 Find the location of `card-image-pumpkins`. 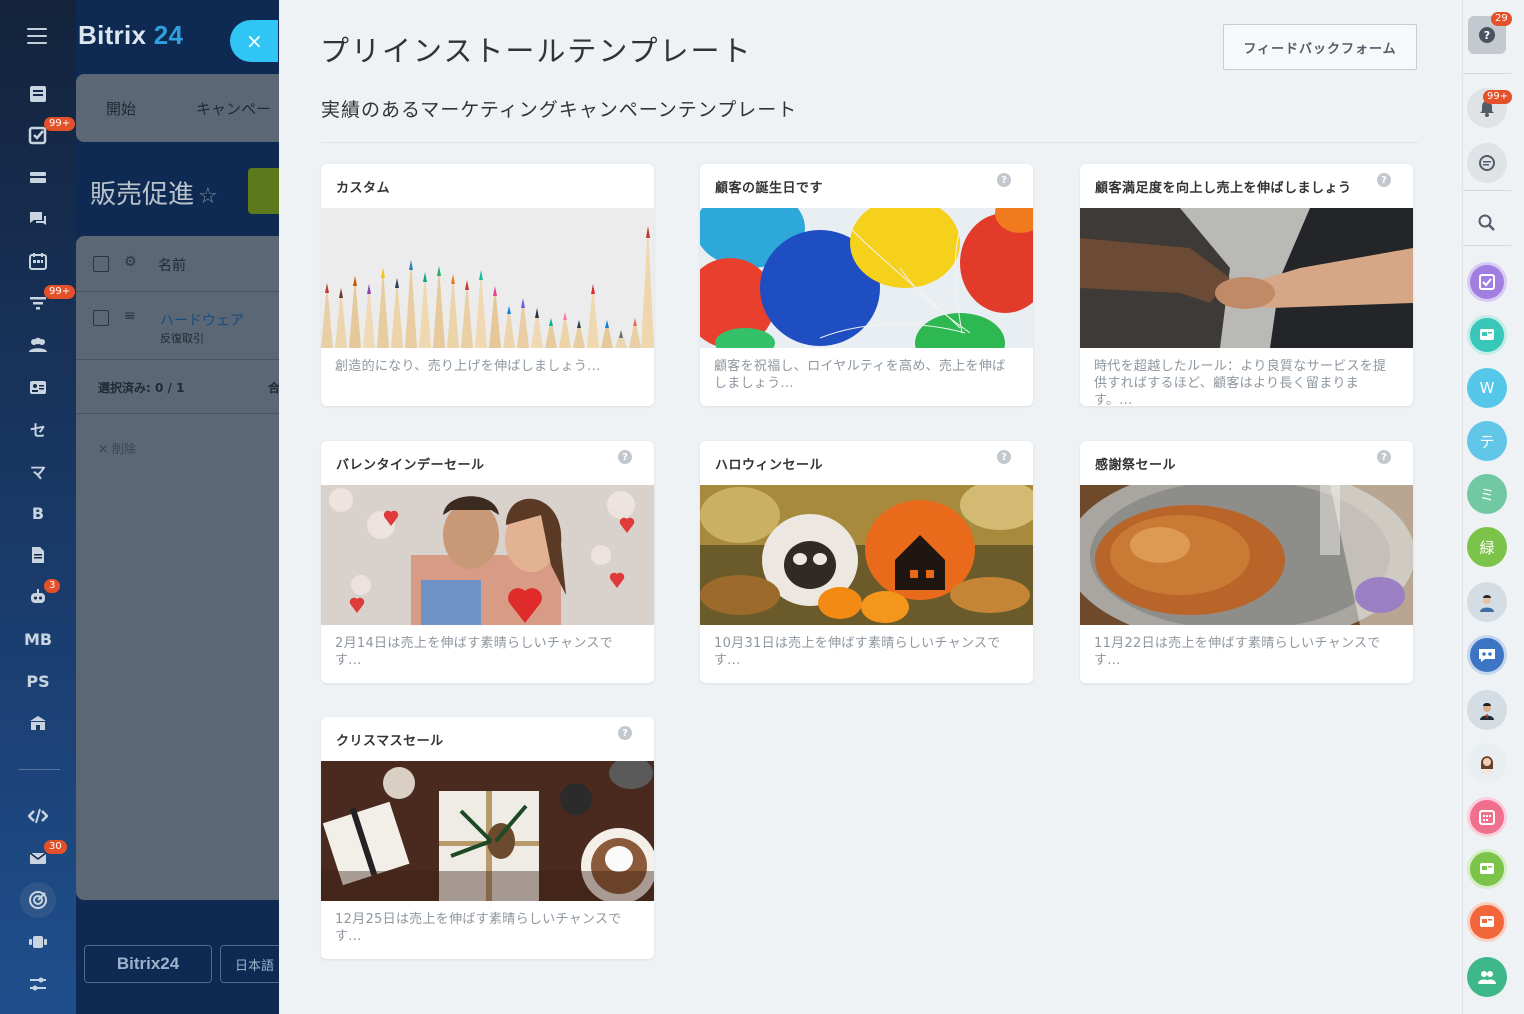

card-image-pumpkins is located at coordinates (866, 555).